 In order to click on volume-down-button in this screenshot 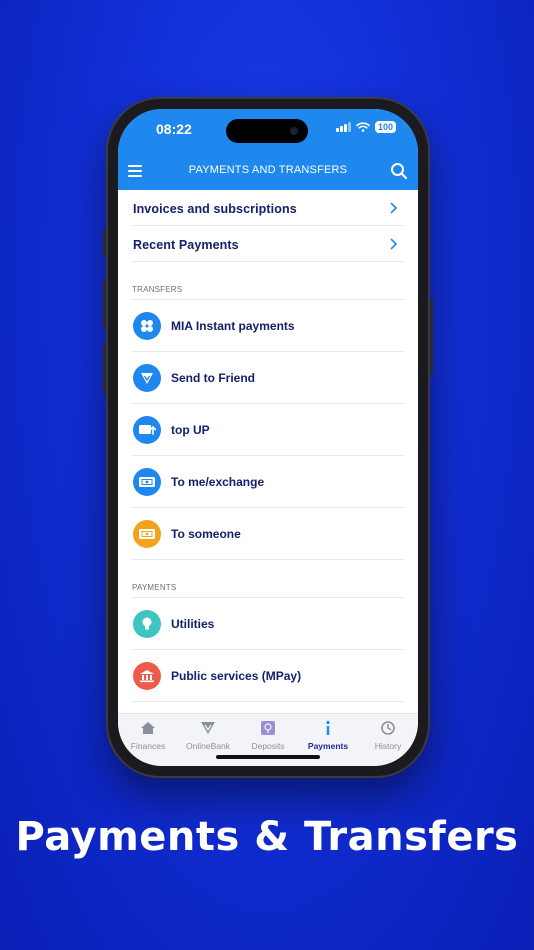, I will do `click(104, 368)`.